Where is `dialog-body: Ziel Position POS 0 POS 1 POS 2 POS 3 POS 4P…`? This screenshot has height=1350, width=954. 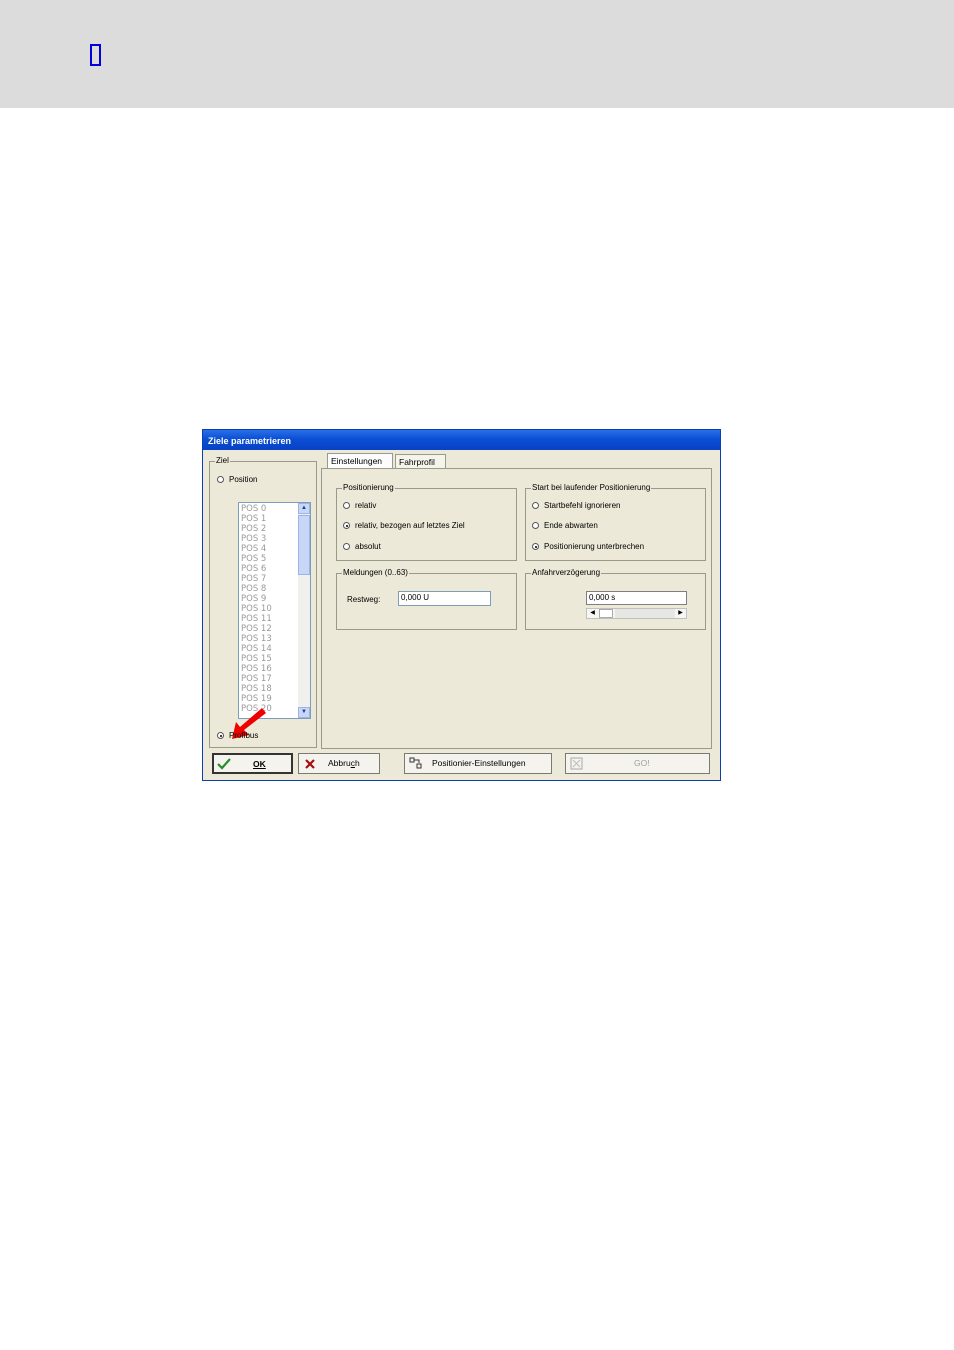
dialog-body: Ziel Position POS 0 POS 1 POS 2 POS 3 POS 4P… is located at coordinates (461, 615).